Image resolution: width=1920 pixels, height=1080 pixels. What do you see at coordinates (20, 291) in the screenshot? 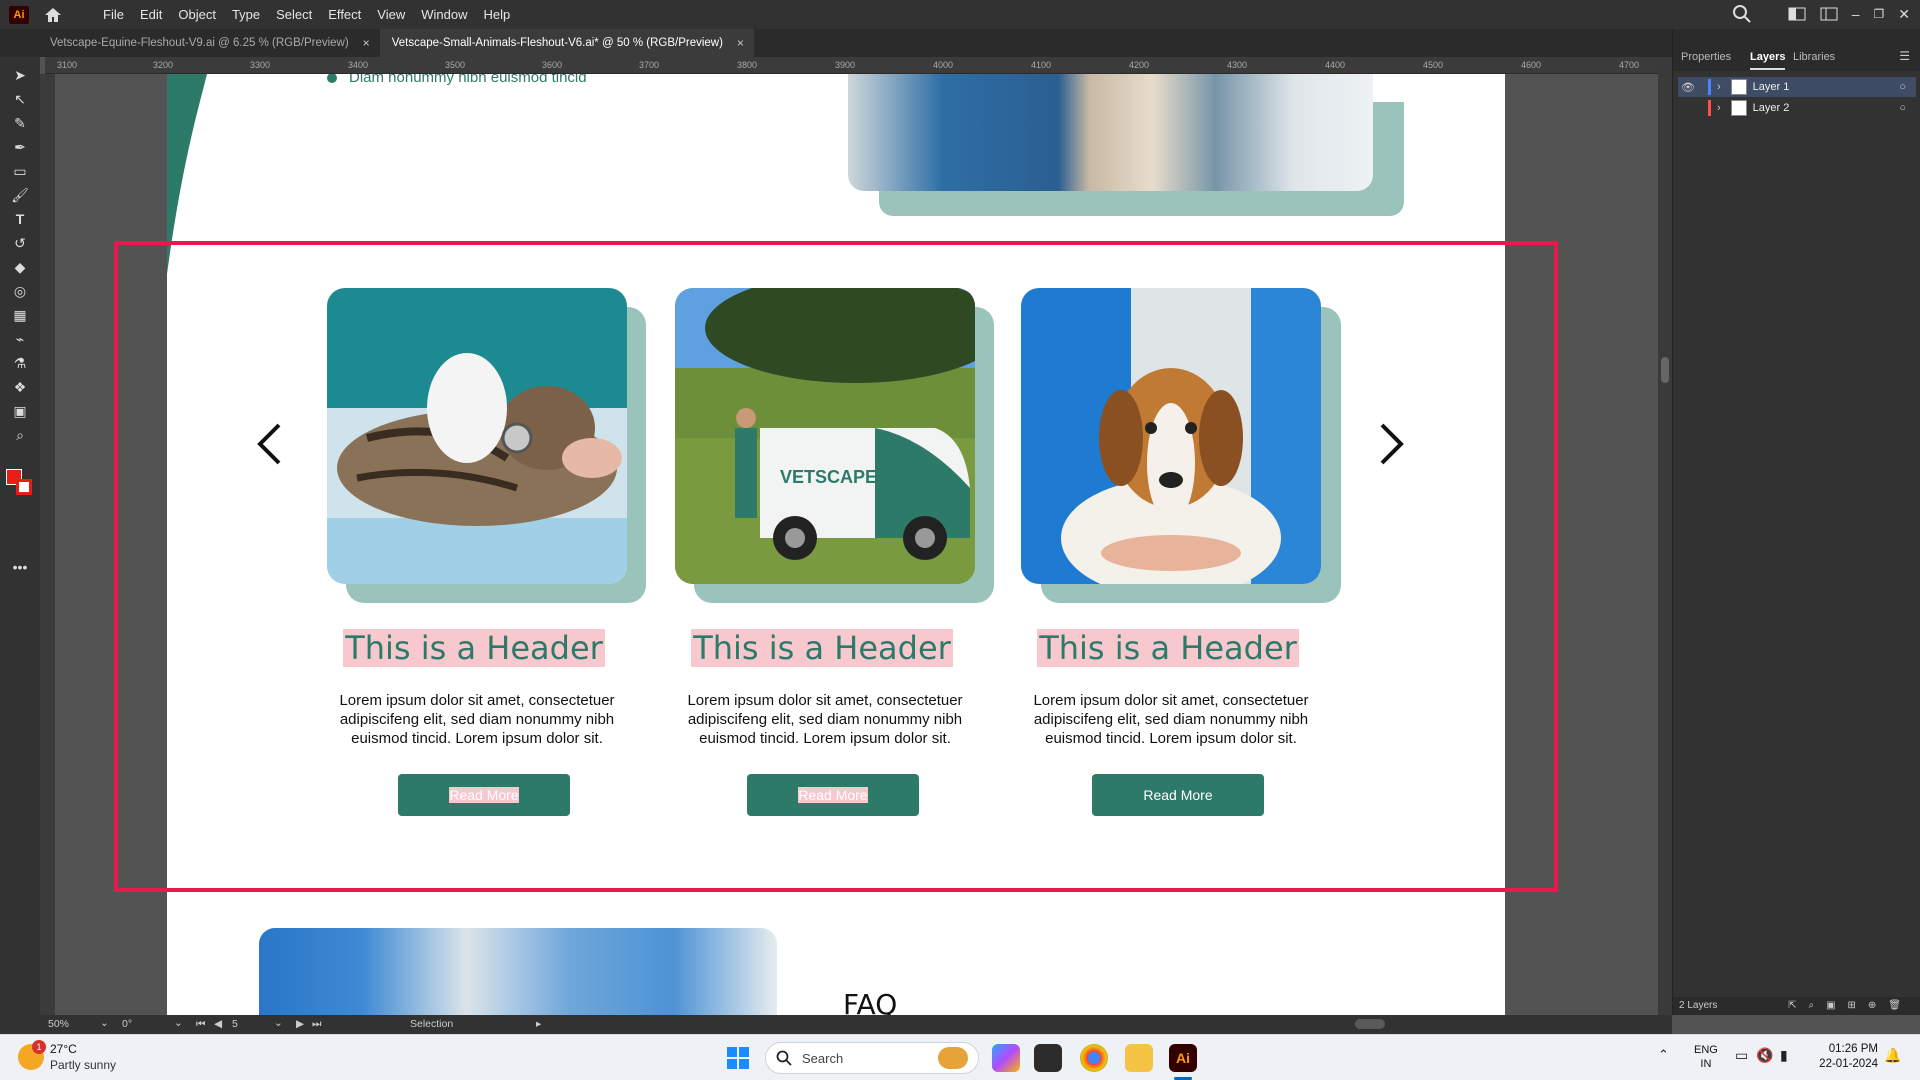
I see `shape-builder-icon: ◎` at bounding box center [20, 291].